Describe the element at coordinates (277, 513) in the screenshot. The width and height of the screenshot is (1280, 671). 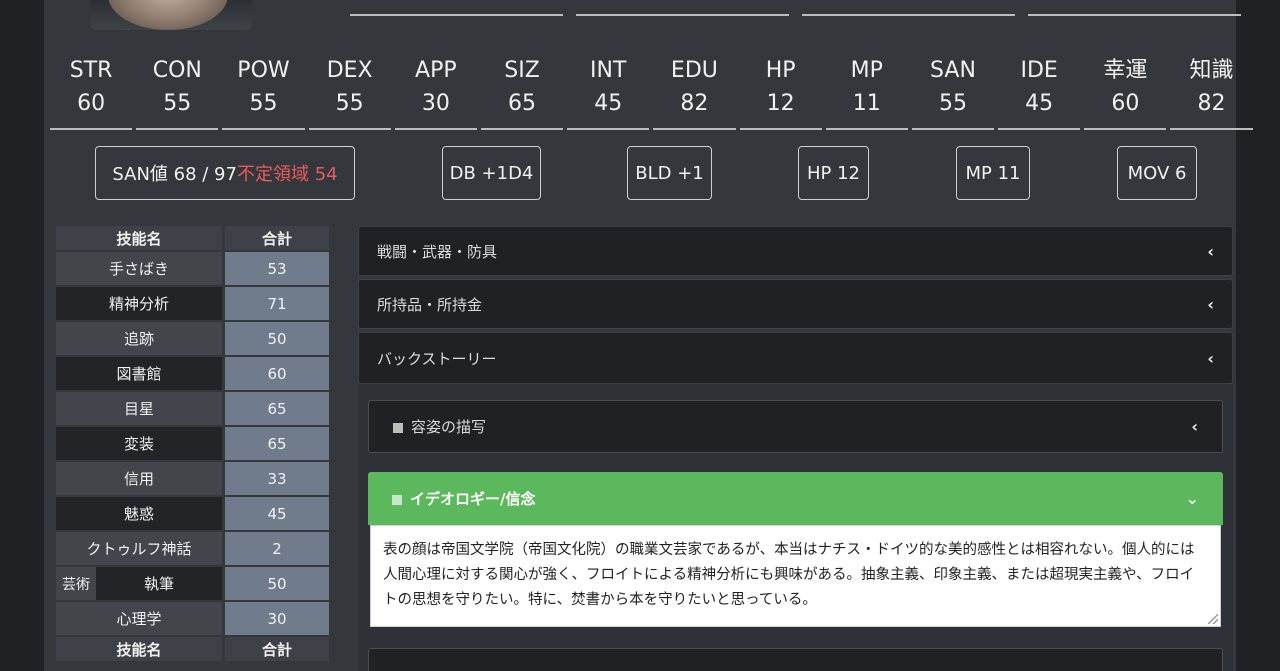
I see `skill-total: 45` at that location.